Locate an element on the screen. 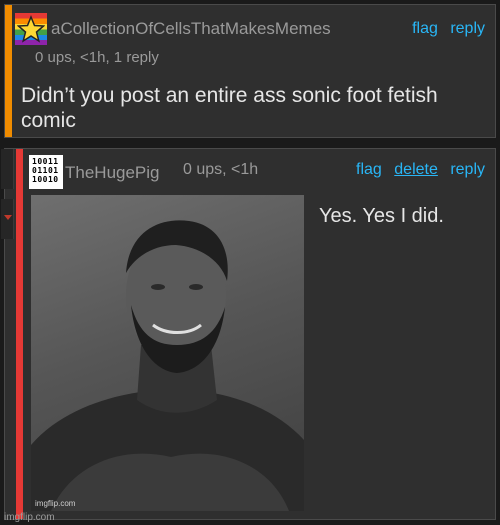 The image size is (500, 525). rainbow-star-icon is located at coordinates (31, 29).